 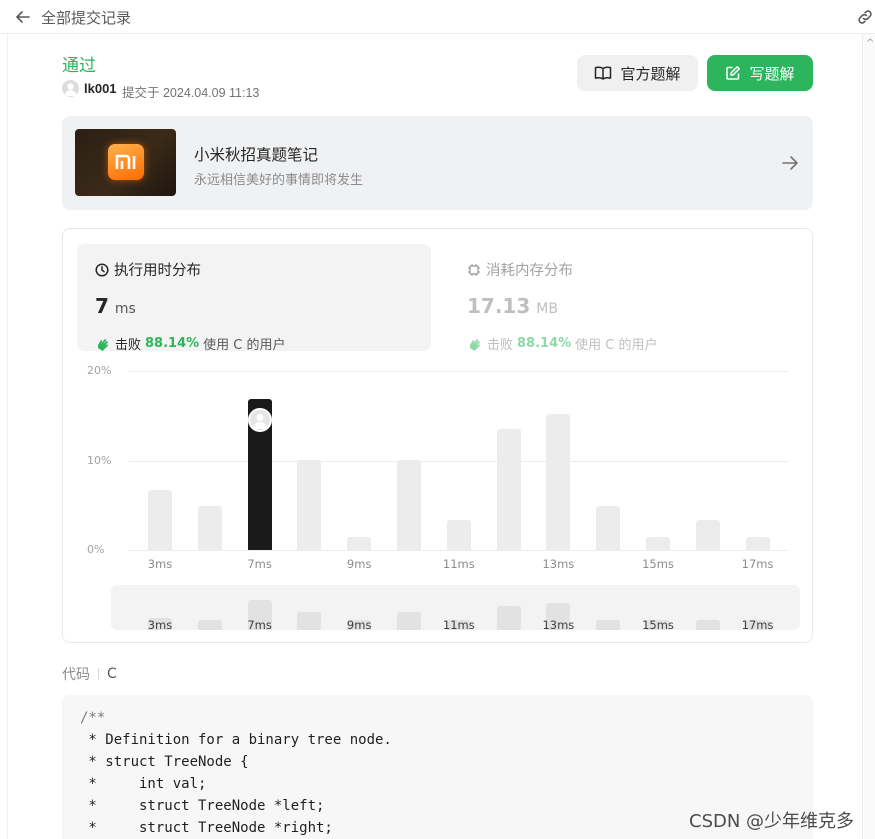 What do you see at coordinates (23, 17) in the screenshot?
I see `arrow-left-icon` at bounding box center [23, 17].